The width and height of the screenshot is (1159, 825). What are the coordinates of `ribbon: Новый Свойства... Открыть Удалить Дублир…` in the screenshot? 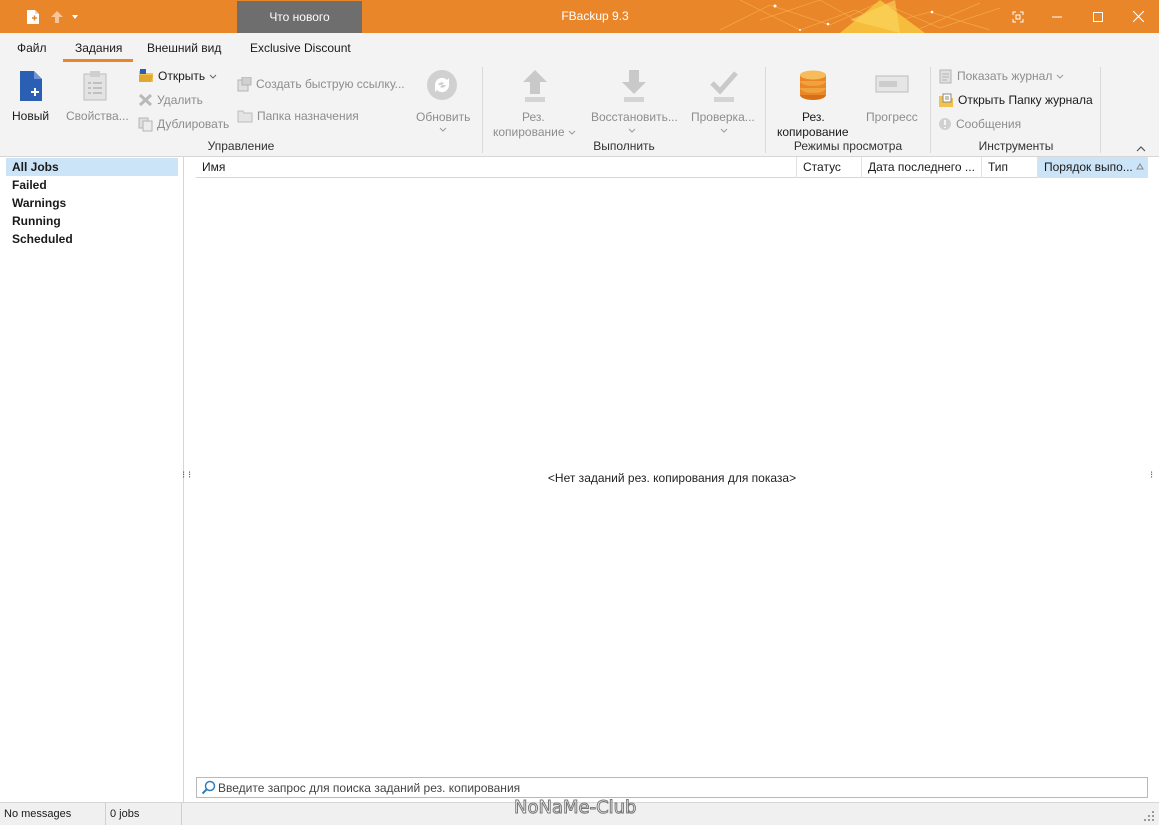 It's located at (579, 110).